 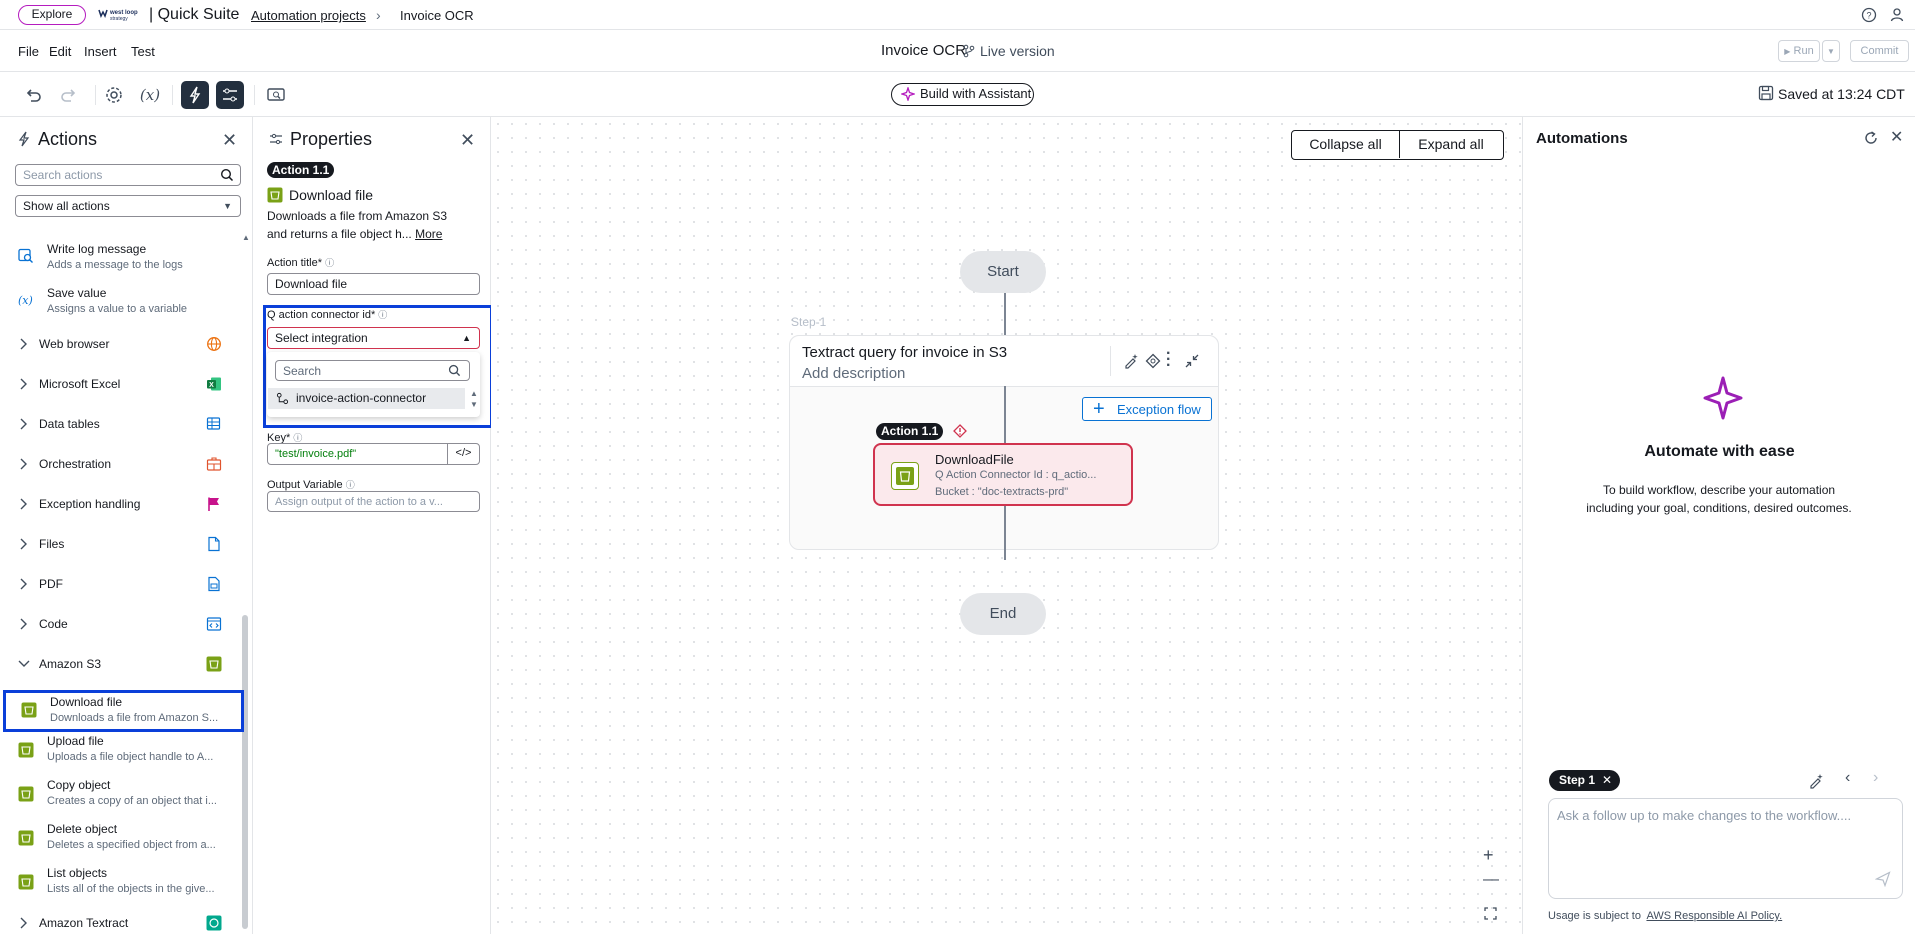 What do you see at coordinates (33, 95) in the screenshot?
I see `undo-icon` at bounding box center [33, 95].